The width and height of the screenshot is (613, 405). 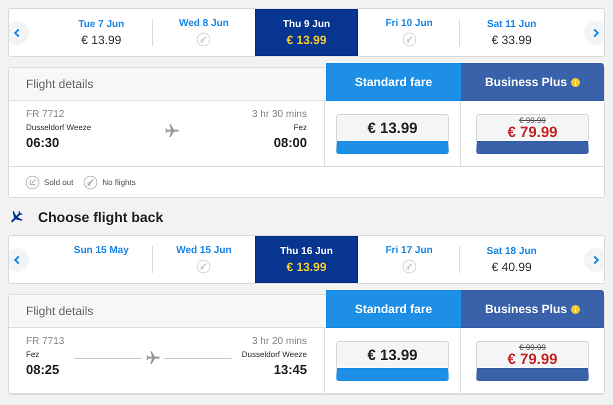 I want to click on arrival-time: 08:00, so click(x=290, y=142).